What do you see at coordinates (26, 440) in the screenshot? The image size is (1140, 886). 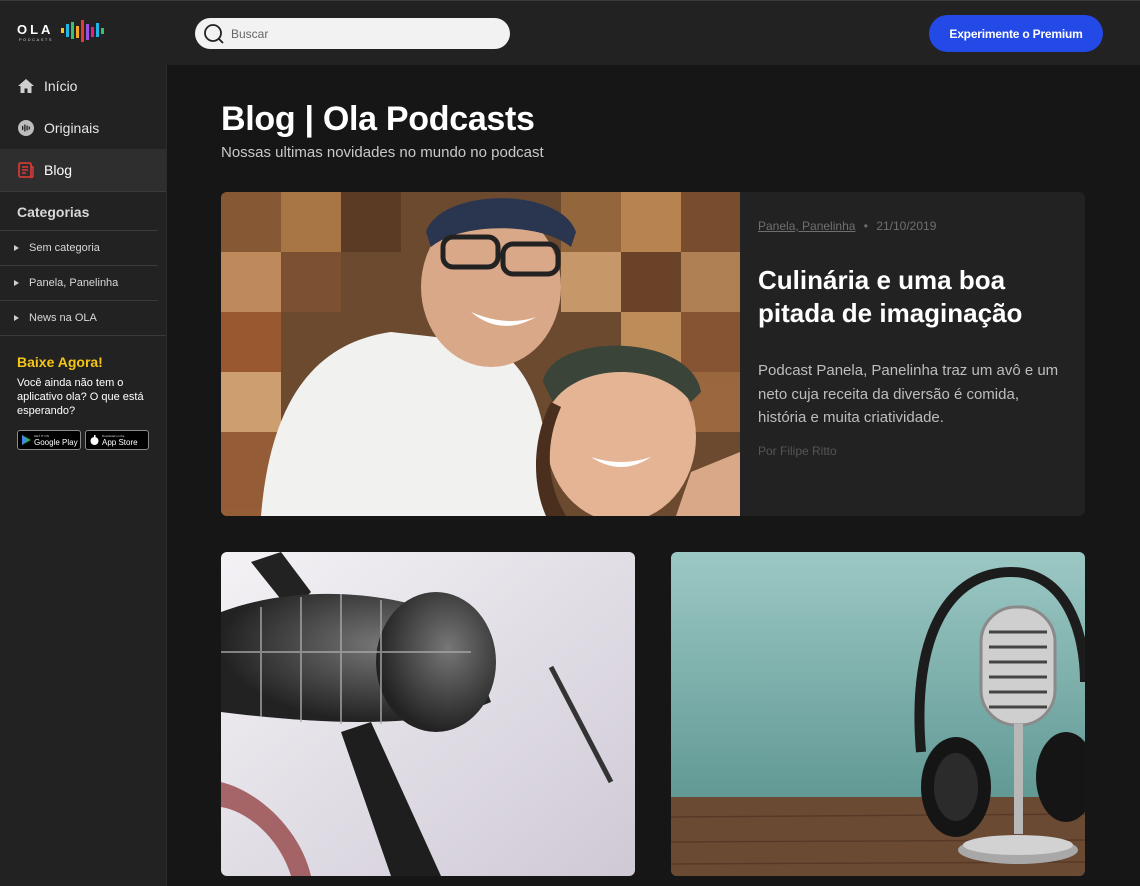 I see `google-play-icon` at bounding box center [26, 440].